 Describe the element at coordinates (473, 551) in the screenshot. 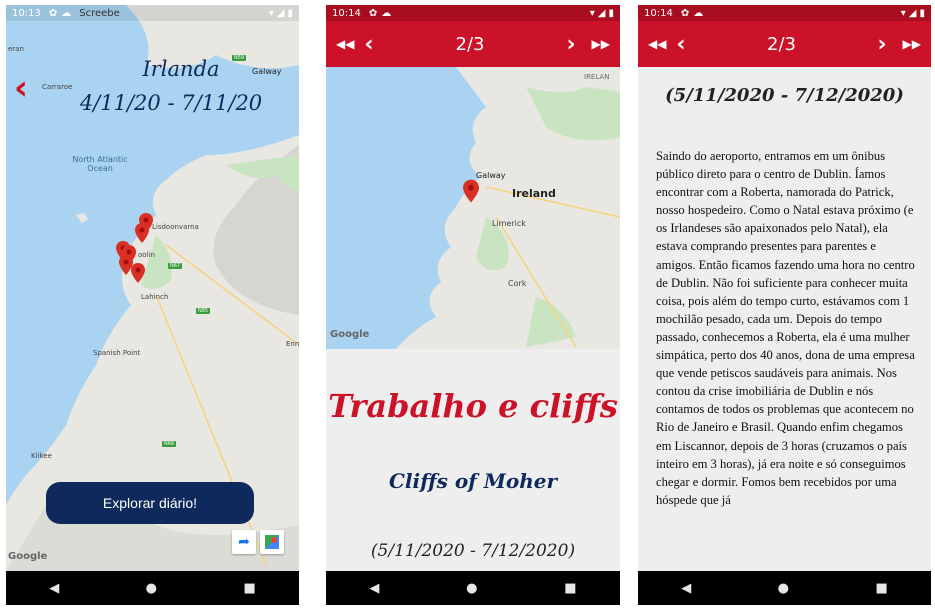

I see `chapter-dates: (5/11/2020 - 7/12/2020)` at that location.